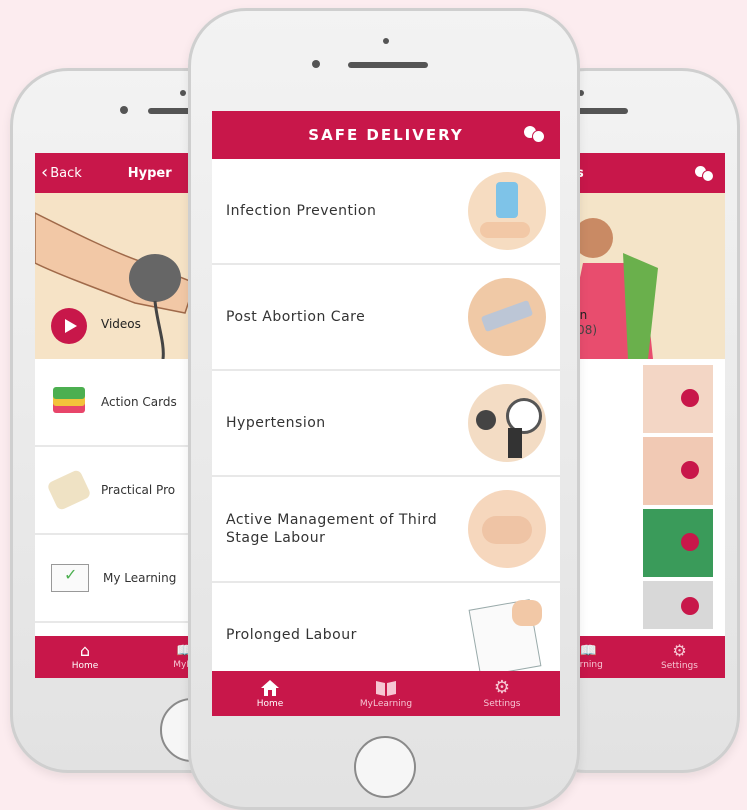 This screenshot has height=810, width=747. Describe the element at coordinates (507, 423) in the screenshot. I see `blood-pressure-icon` at that location.